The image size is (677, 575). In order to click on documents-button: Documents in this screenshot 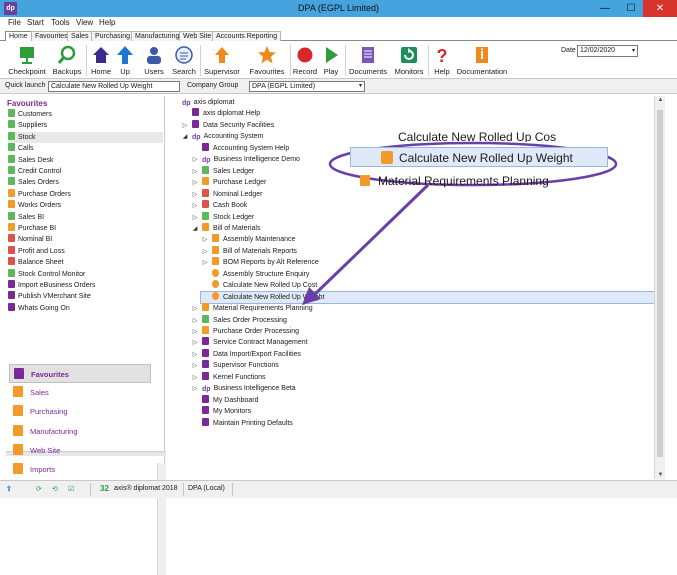, I will do `click(368, 61)`.